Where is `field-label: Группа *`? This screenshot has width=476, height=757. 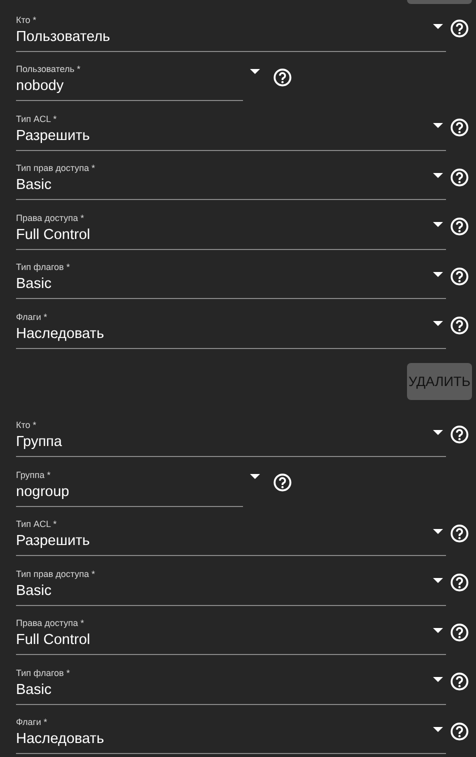
field-label: Группа * is located at coordinates (33, 474).